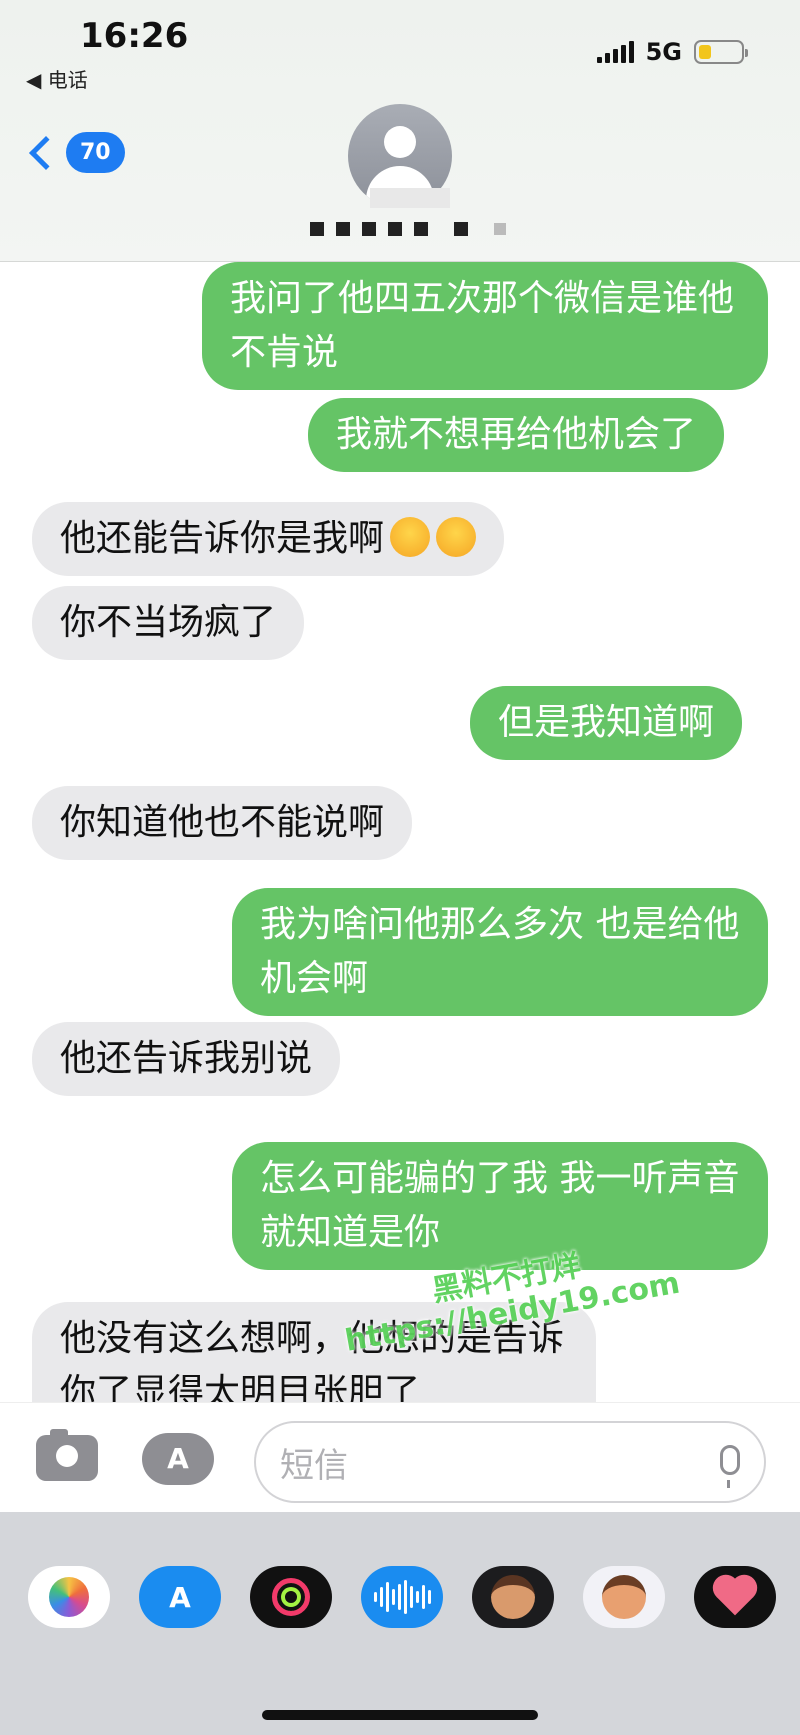 The width and height of the screenshot is (800, 1735). Describe the element at coordinates (168, 623) in the screenshot. I see `message-bubble-incoming: 你不当场疯了` at that location.